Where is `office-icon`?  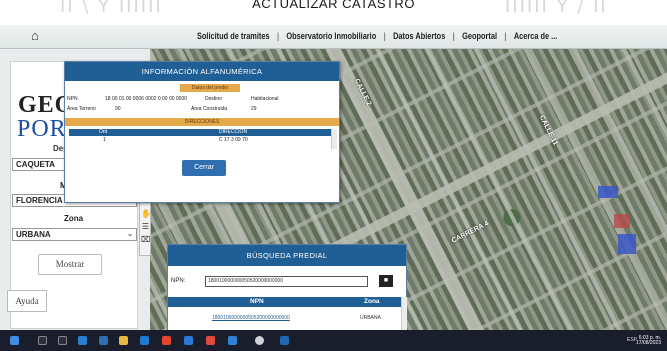 office-icon is located at coordinates (166, 340).